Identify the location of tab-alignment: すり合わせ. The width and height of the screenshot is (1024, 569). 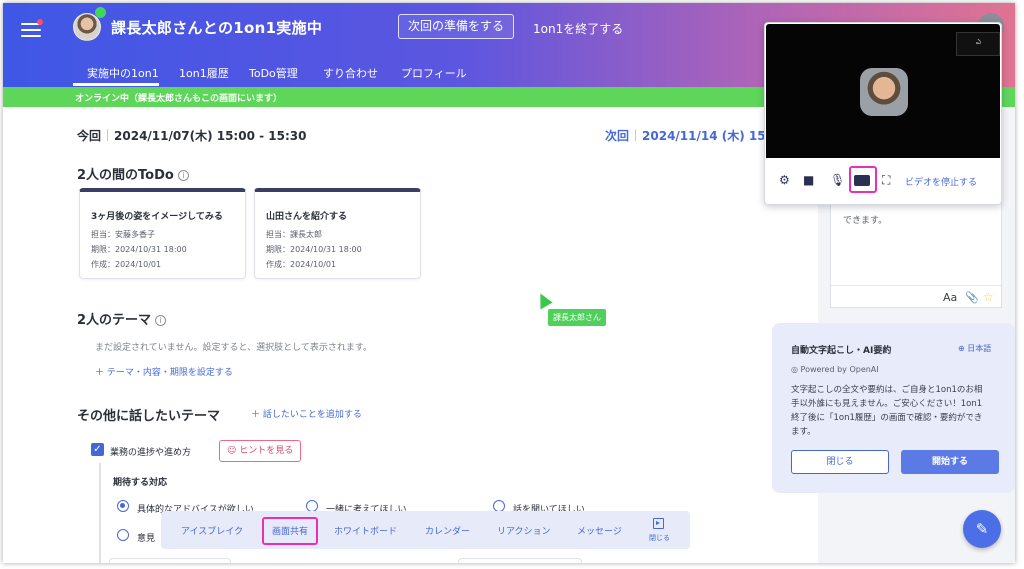
(350, 73).